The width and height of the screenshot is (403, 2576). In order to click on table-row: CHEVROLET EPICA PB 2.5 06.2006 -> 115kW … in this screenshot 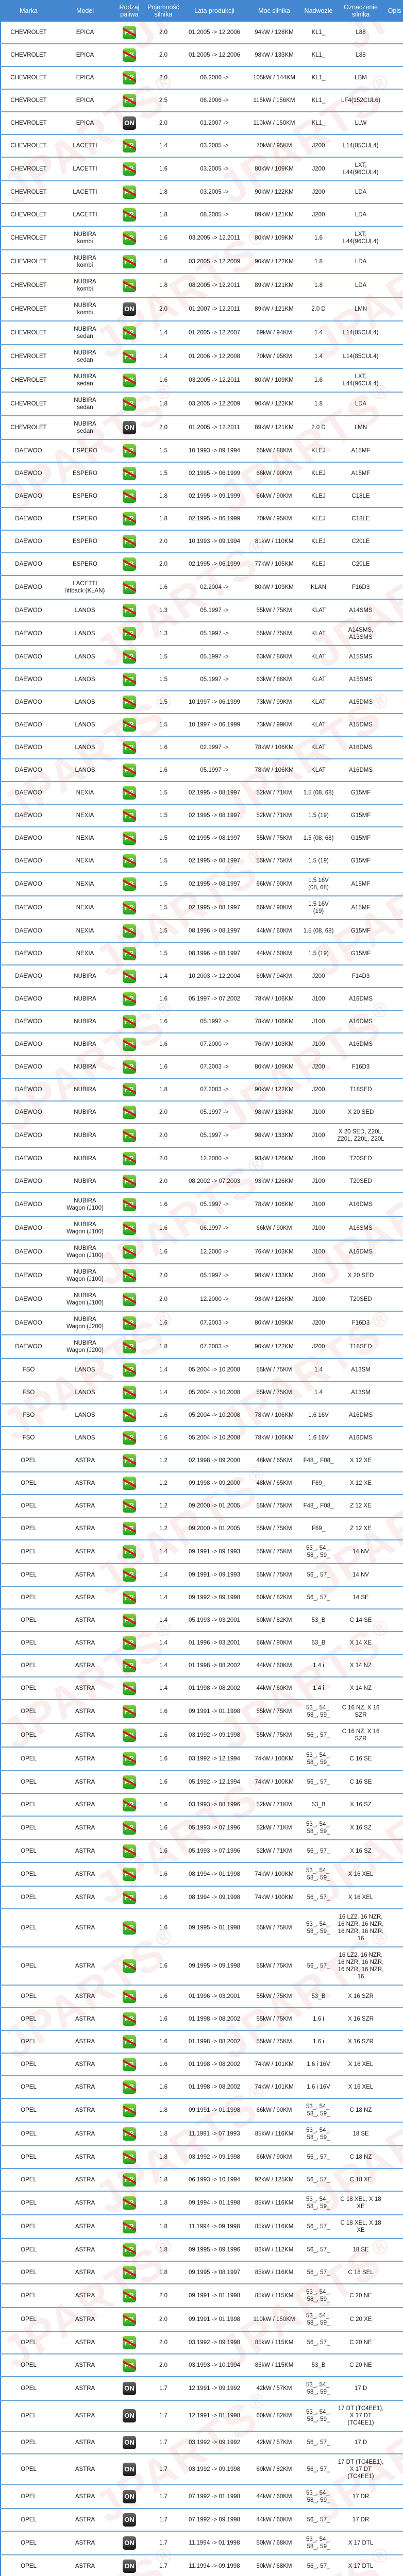, I will do `click(202, 100)`.